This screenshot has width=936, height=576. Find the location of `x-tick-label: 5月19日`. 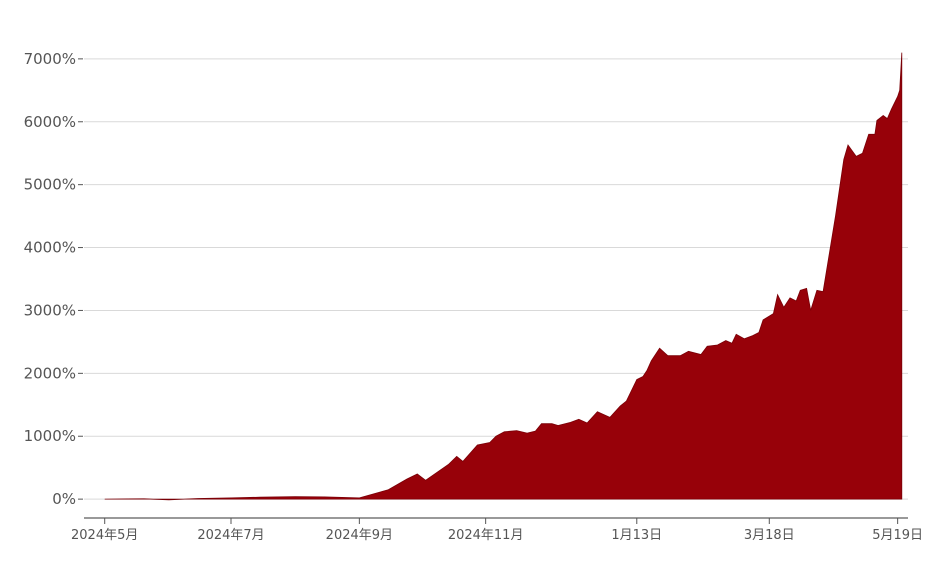

x-tick-label: 5月19日 is located at coordinates (897, 535).